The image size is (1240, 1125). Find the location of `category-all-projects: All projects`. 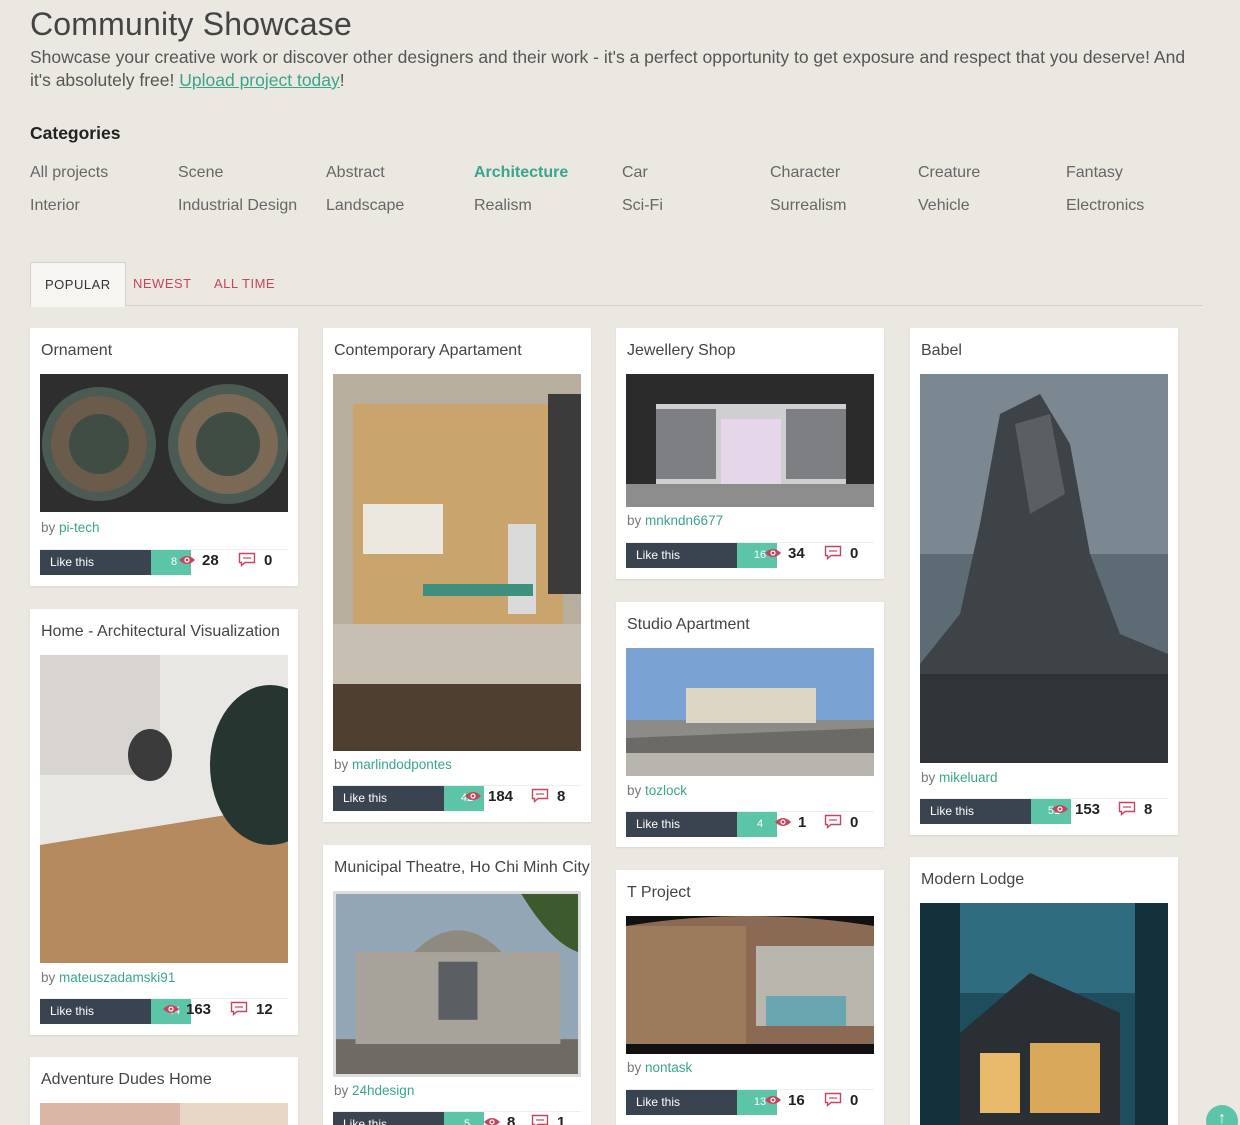

category-all-projects: All projects is located at coordinates (104, 173).